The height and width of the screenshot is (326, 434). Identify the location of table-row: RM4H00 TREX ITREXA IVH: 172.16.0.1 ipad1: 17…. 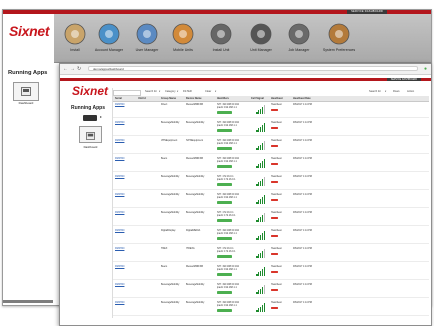
(271, 254).